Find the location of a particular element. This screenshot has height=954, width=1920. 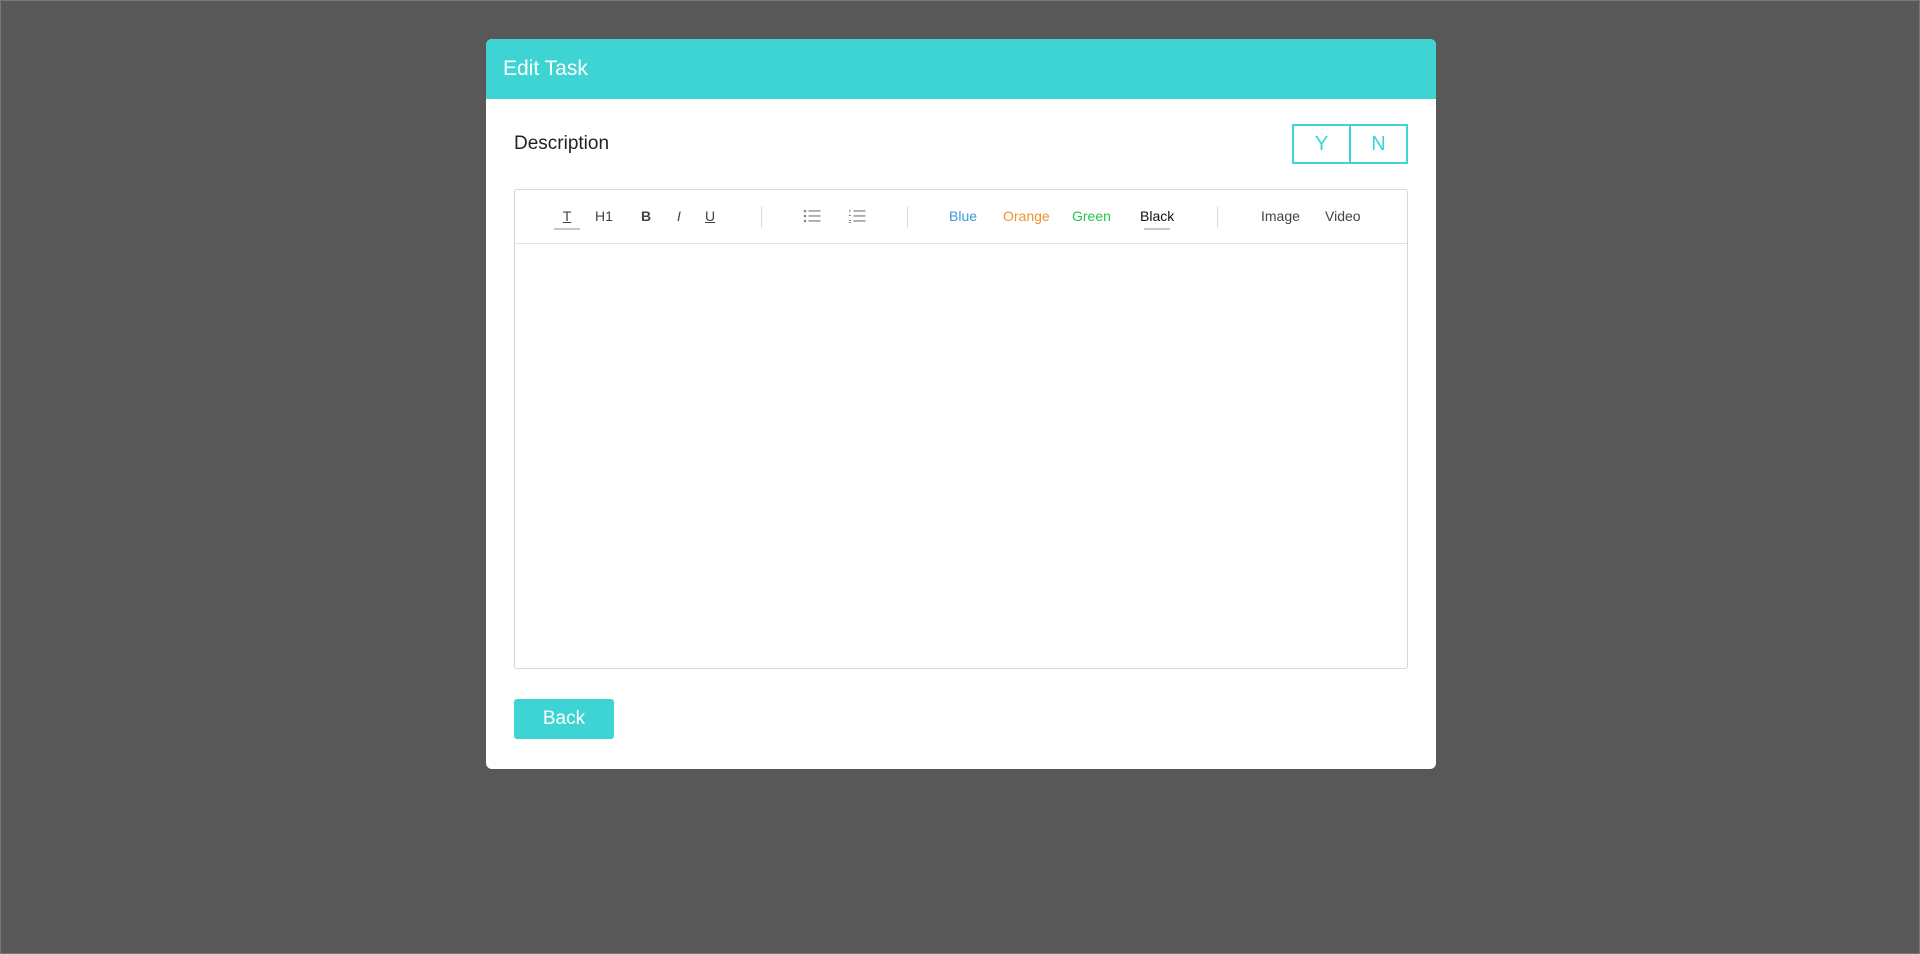

description-label: Description is located at coordinates (562, 143).